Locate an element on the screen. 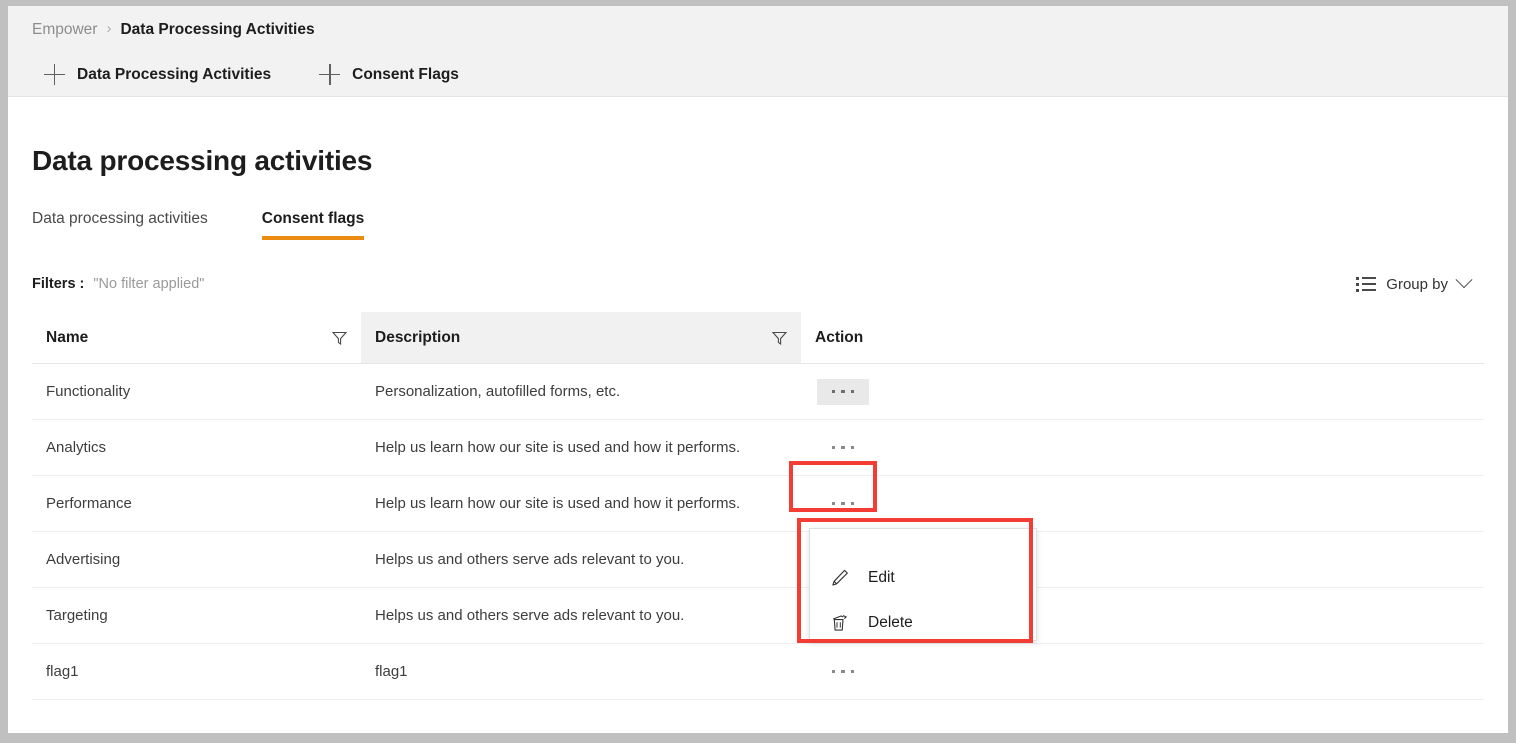 The height and width of the screenshot is (743, 1516). row-action-context-menu: Edit Delete is located at coordinates (923, 584).